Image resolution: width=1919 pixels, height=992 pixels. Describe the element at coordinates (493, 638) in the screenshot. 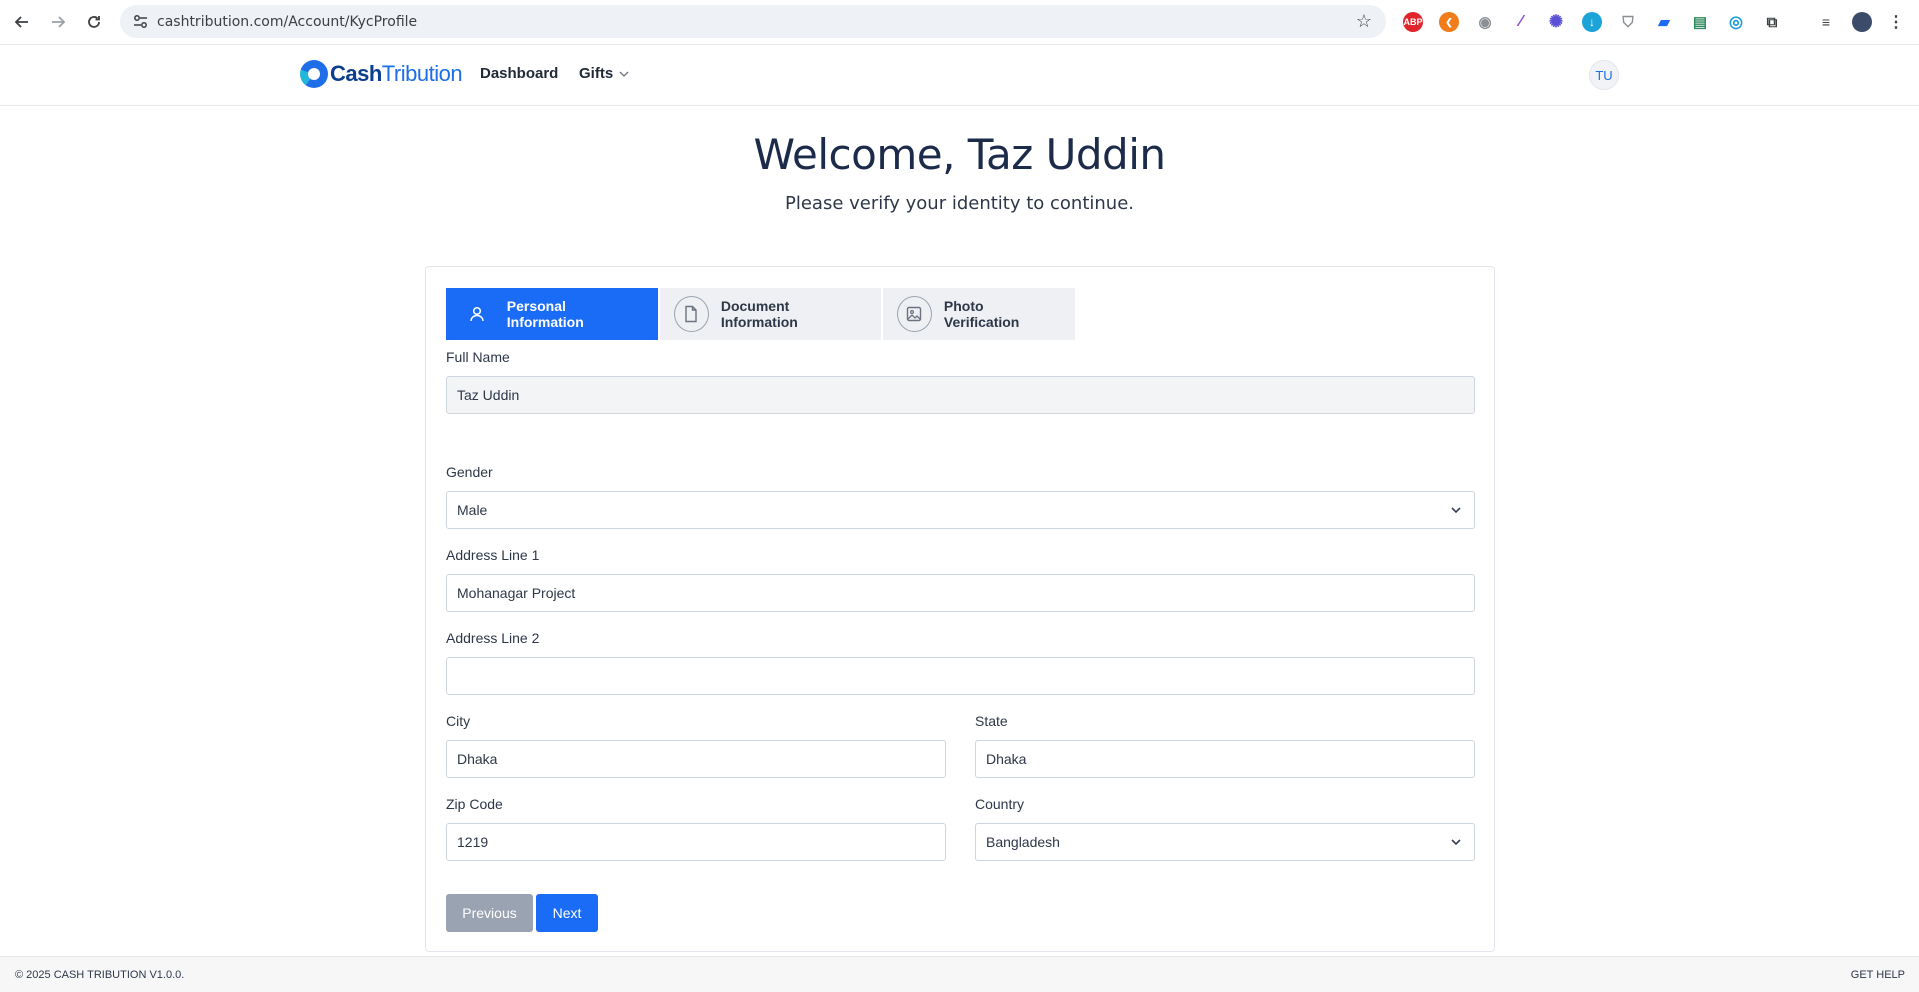

I see `address-line2-label: Address Line 2` at that location.